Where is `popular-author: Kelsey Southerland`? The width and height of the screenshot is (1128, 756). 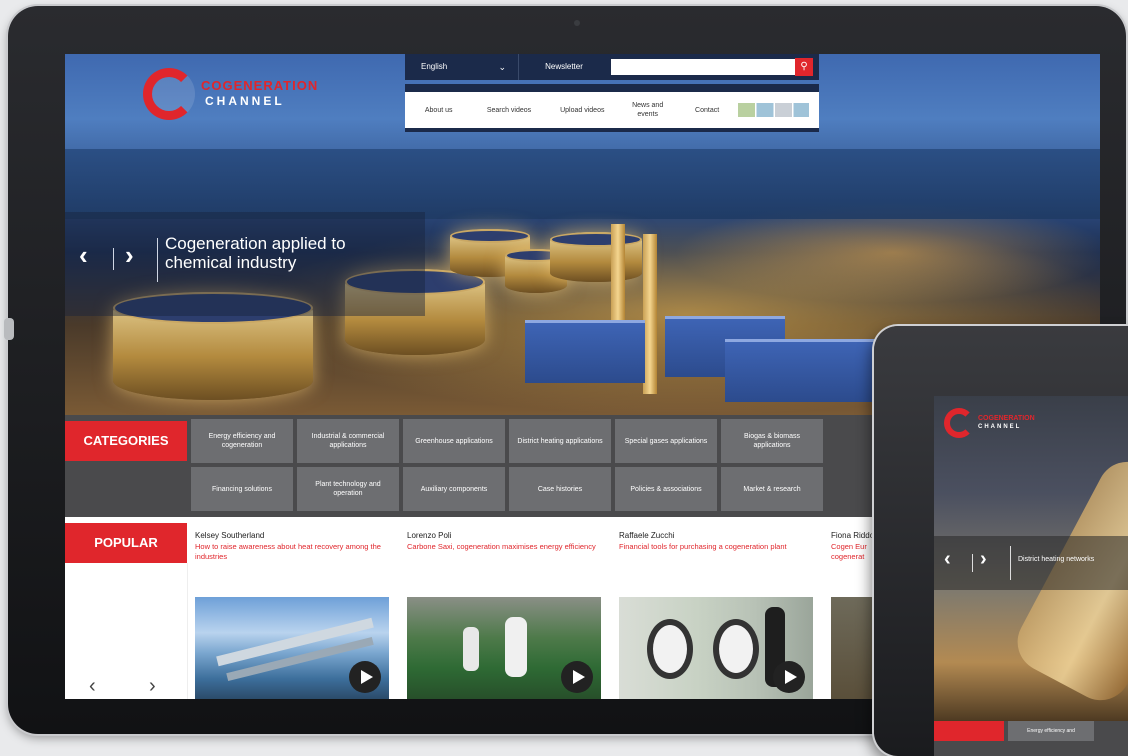 popular-author: Kelsey Southerland is located at coordinates (230, 535).